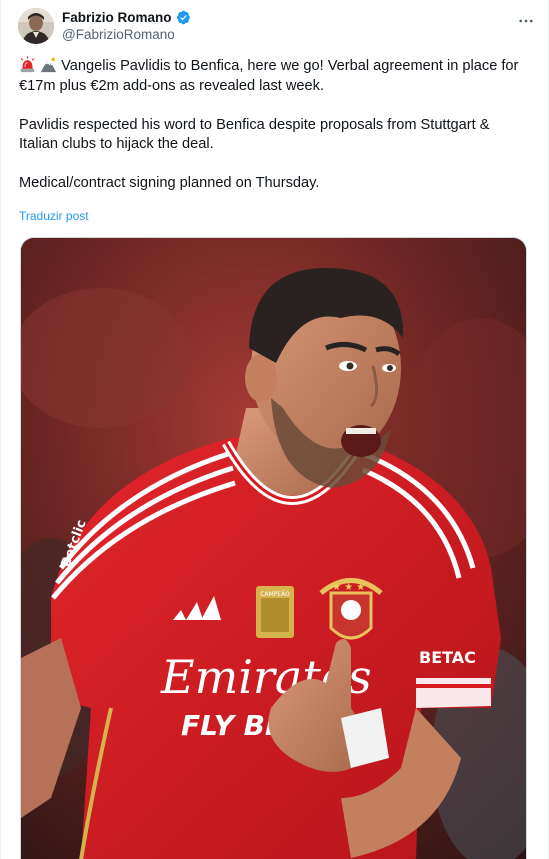 The width and height of the screenshot is (549, 859). What do you see at coordinates (183, 17) in the screenshot?
I see `verified-badge-icon` at bounding box center [183, 17].